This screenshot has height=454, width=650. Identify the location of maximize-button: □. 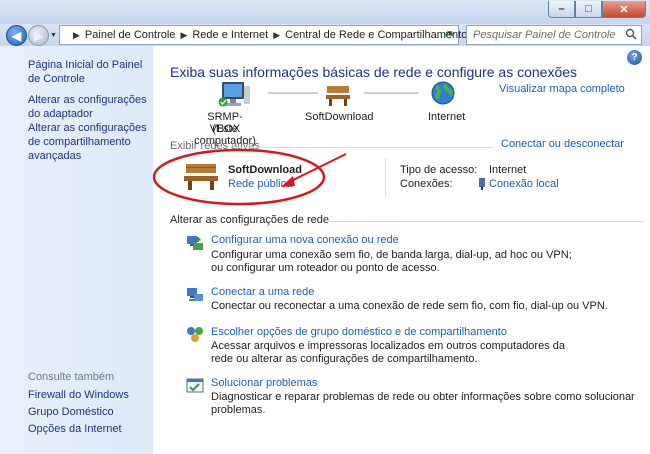
(588, 9).